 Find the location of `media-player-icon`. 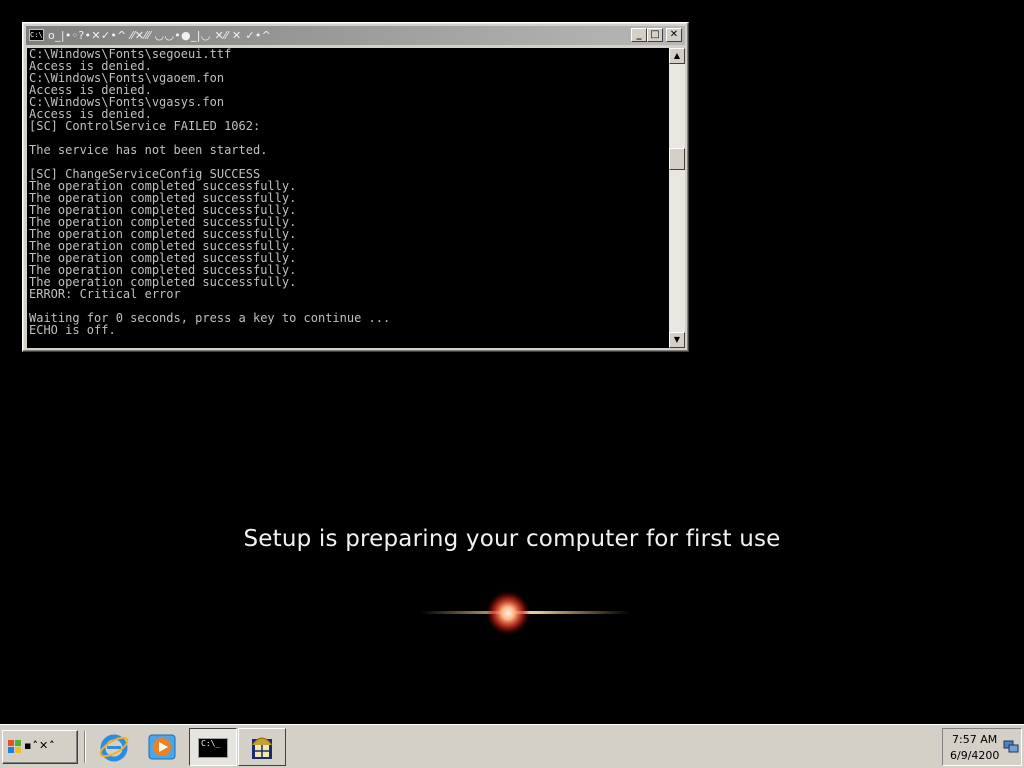

media-player-icon is located at coordinates (162, 747).